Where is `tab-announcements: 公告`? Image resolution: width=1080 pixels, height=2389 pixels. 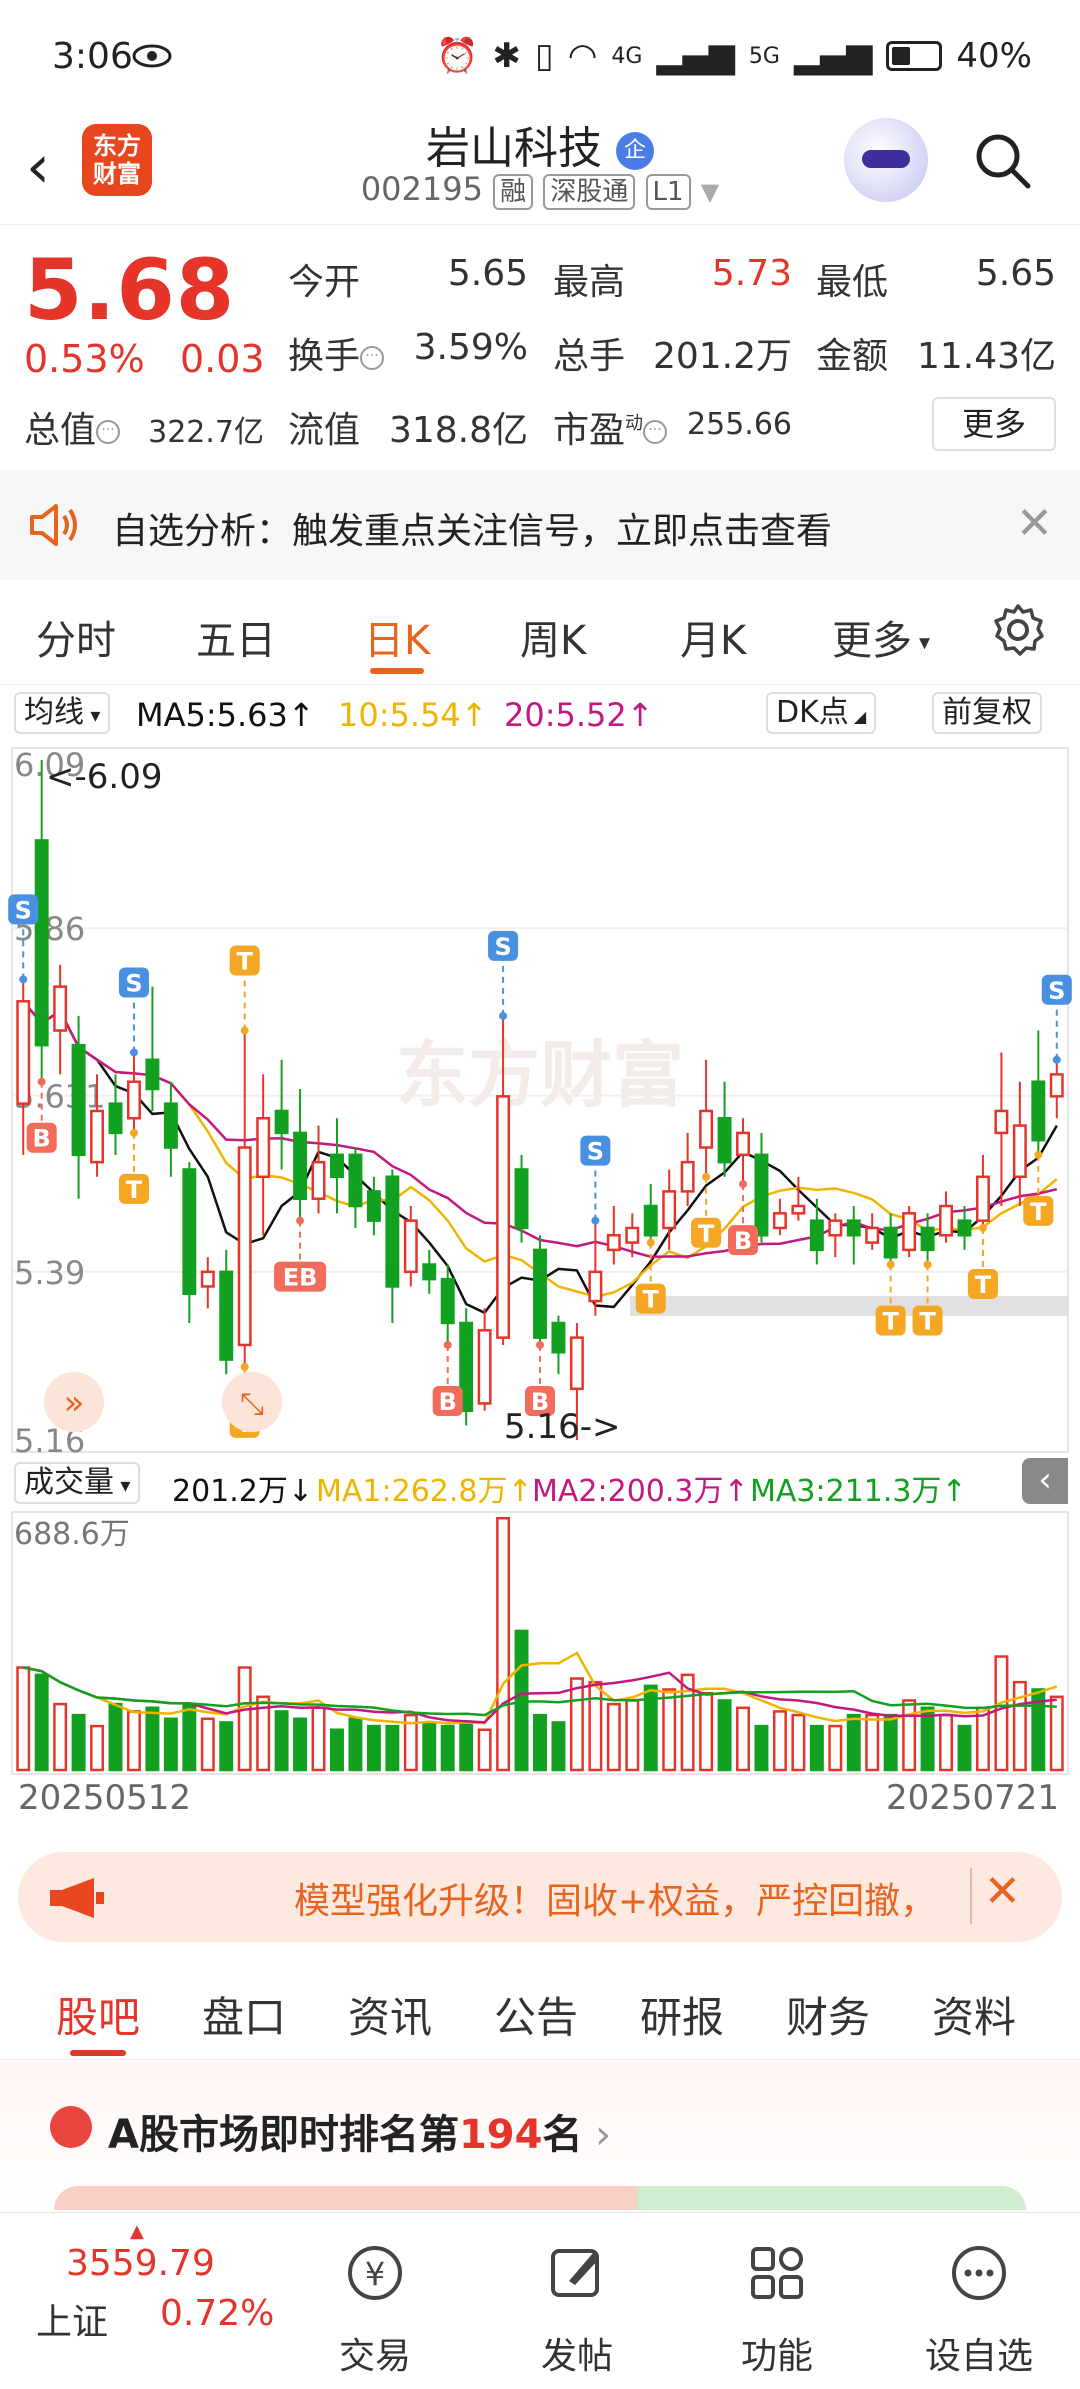 tab-announcements: 公告 is located at coordinates (536, 2014).